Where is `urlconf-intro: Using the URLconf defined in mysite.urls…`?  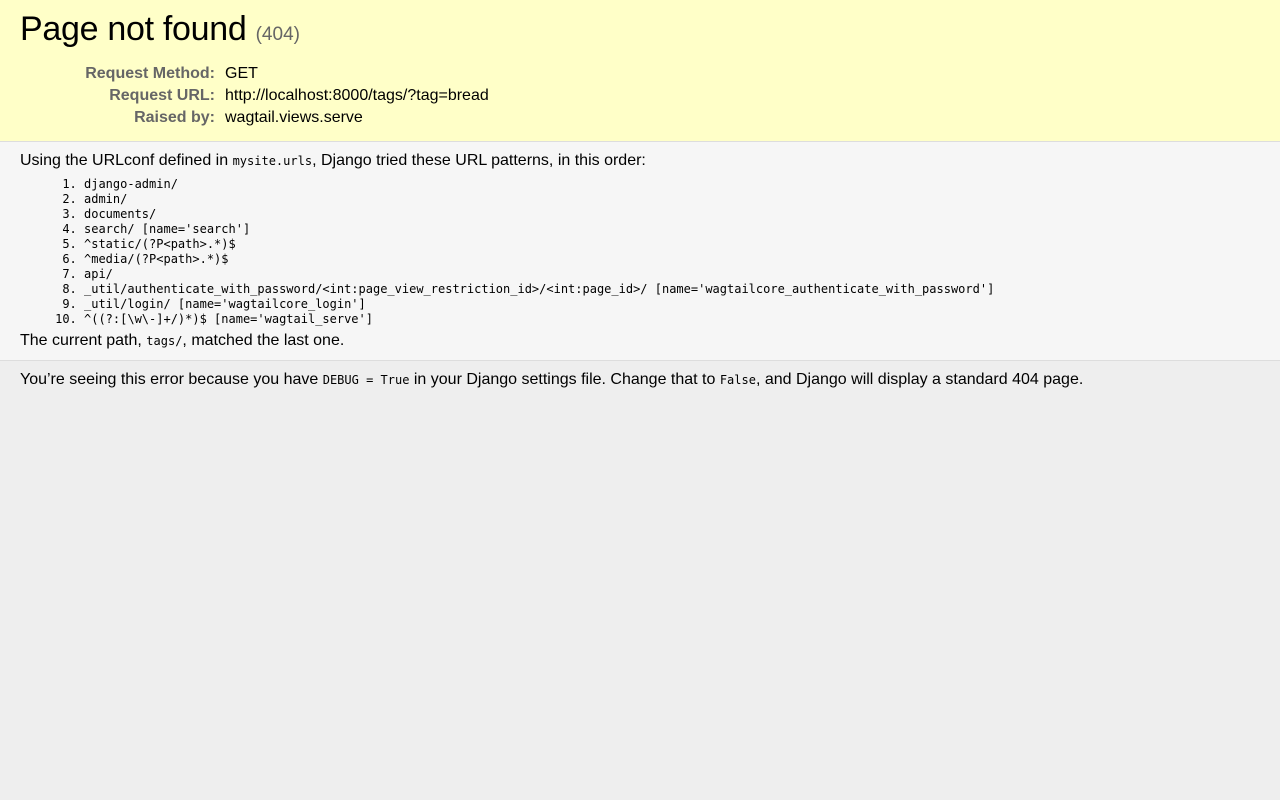
urlconf-intro: Using the URLconf defined in mysite.urls… is located at coordinates (640, 161).